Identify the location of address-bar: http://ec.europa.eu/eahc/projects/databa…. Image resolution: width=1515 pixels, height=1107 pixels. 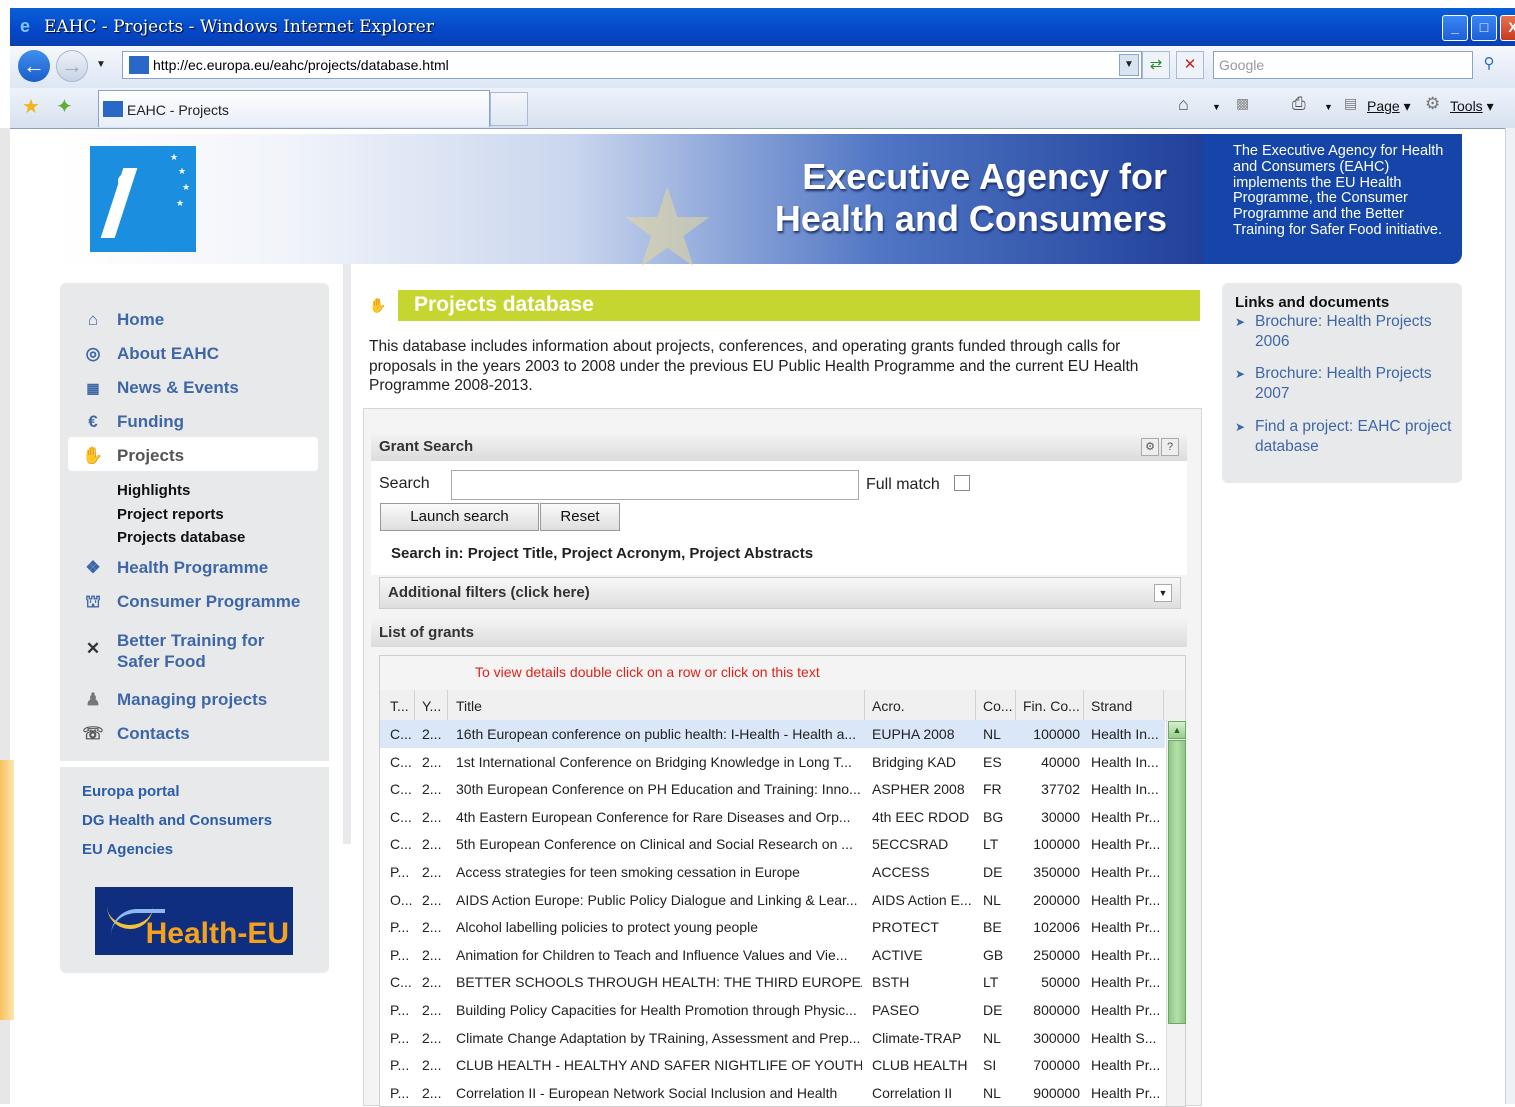
(632, 65).